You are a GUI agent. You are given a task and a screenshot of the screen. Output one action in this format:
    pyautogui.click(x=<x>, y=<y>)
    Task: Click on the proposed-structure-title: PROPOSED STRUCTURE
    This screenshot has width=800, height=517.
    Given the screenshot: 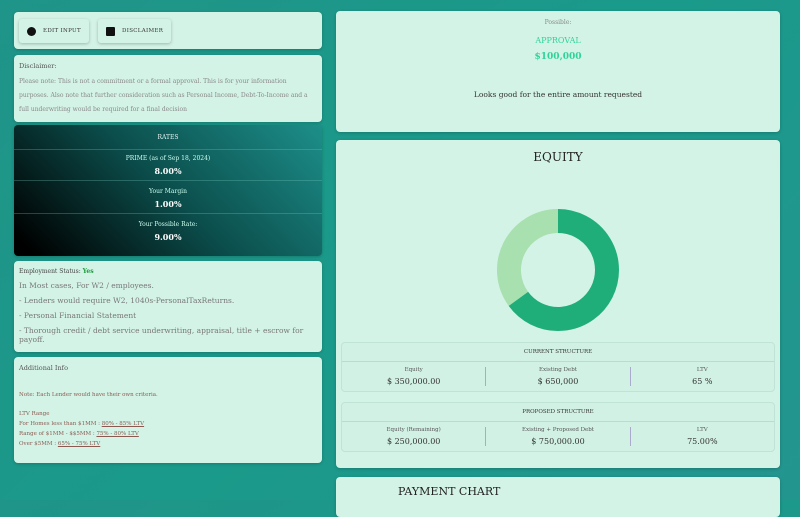 What is the action you would take?
    pyautogui.click(x=558, y=412)
    